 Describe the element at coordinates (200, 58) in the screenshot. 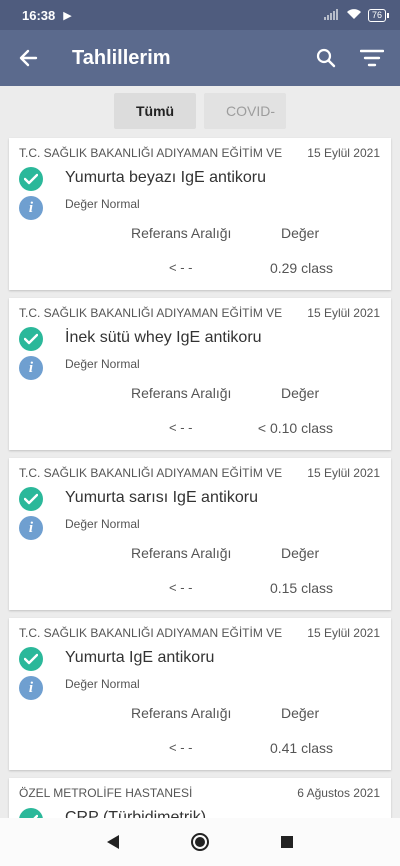

I see `app-bar: Tahlillerim` at that location.